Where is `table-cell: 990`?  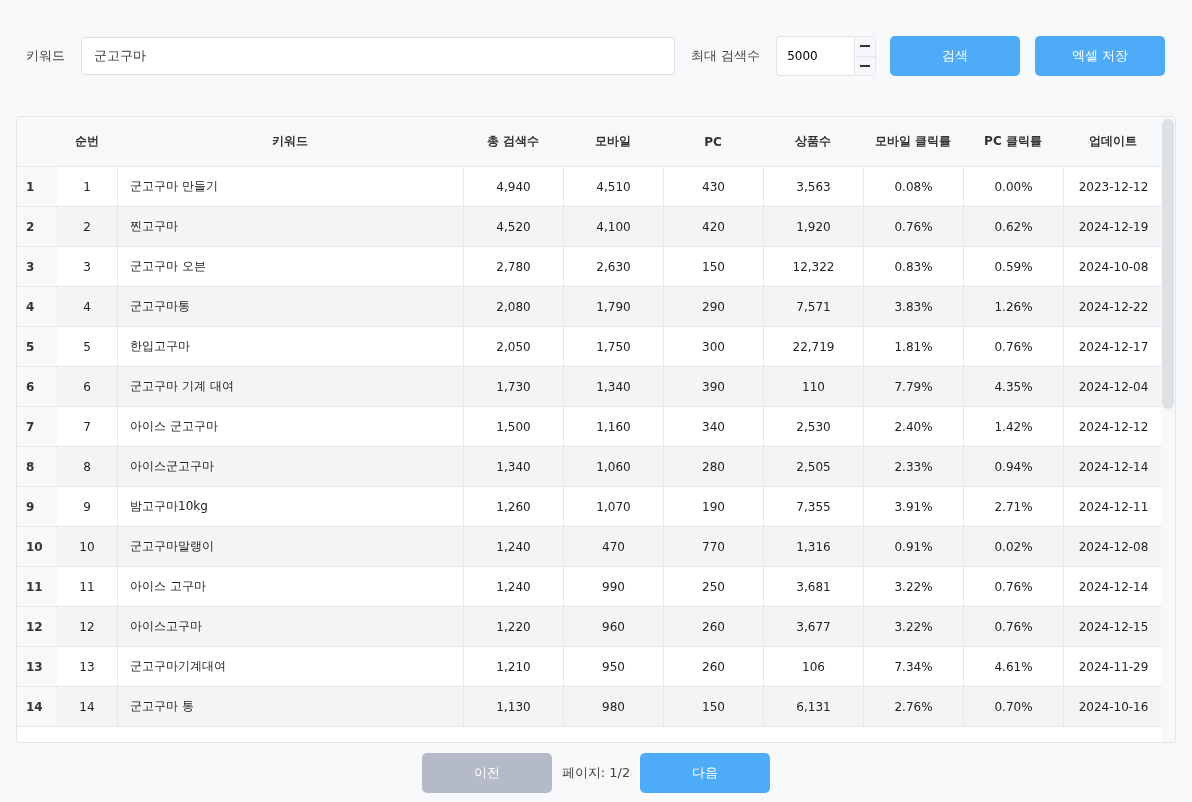
table-cell: 990 is located at coordinates (613, 586).